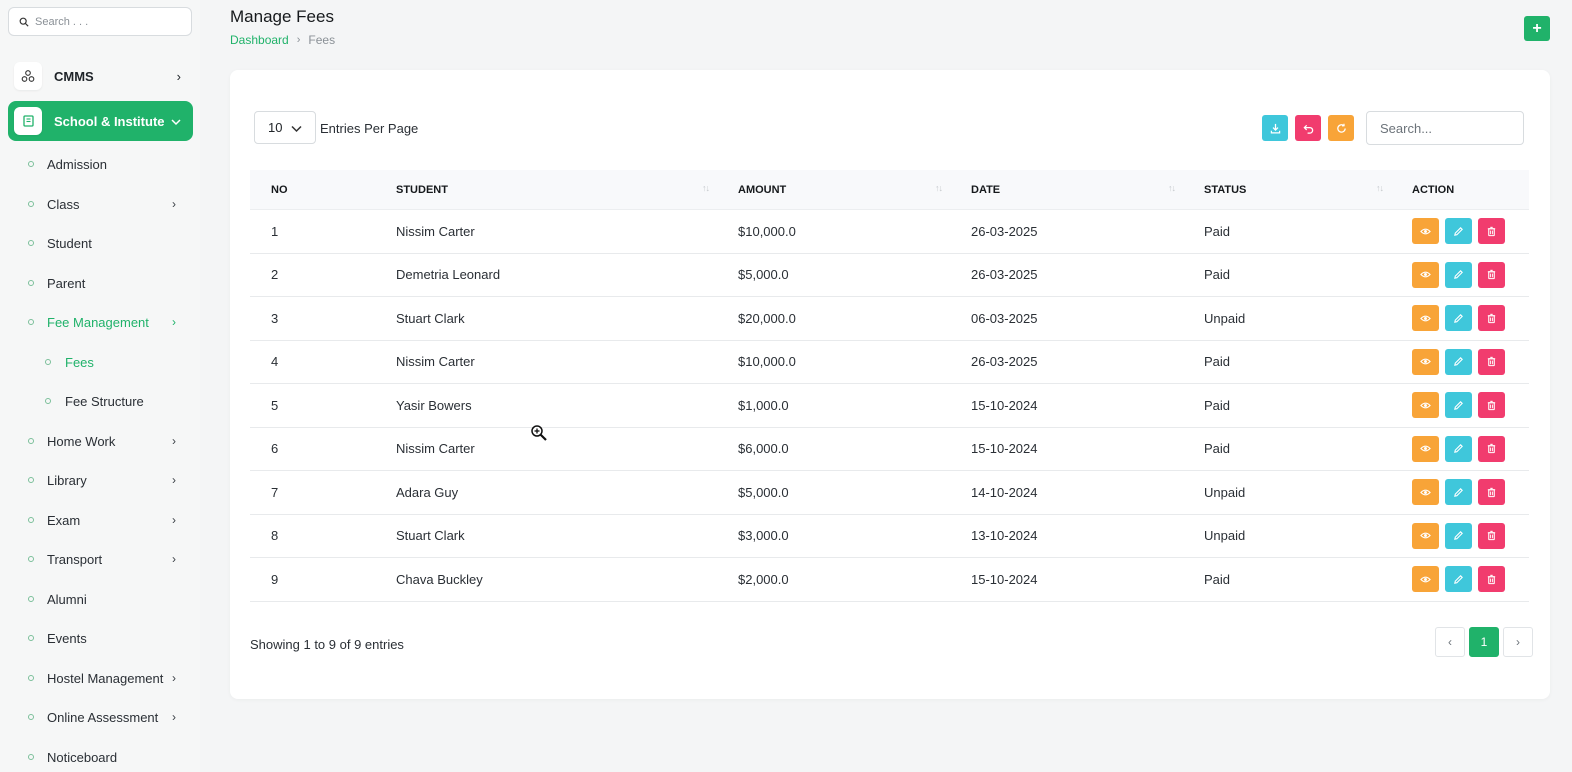  What do you see at coordinates (1287, 190) in the screenshot?
I see `column-header-status: STATUS ↑↓` at bounding box center [1287, 190].